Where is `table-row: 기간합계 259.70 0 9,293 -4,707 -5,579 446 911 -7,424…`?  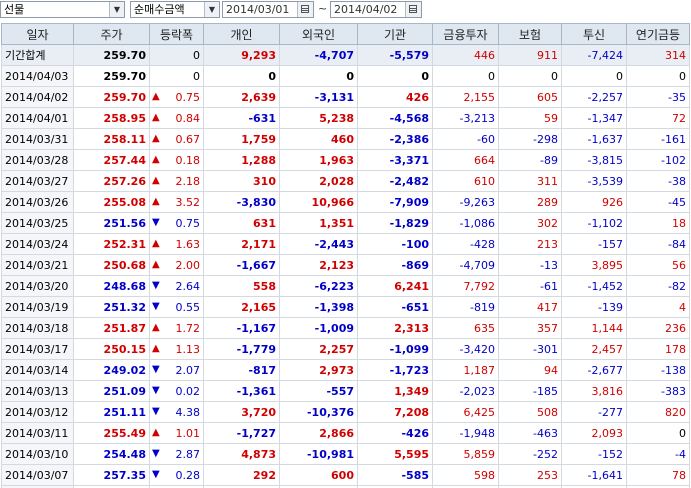 table-row: 기간합계 259.70 0 9,293 -4,707 -5,579 446 911 -7,424… is located at coordinates (345, 55).